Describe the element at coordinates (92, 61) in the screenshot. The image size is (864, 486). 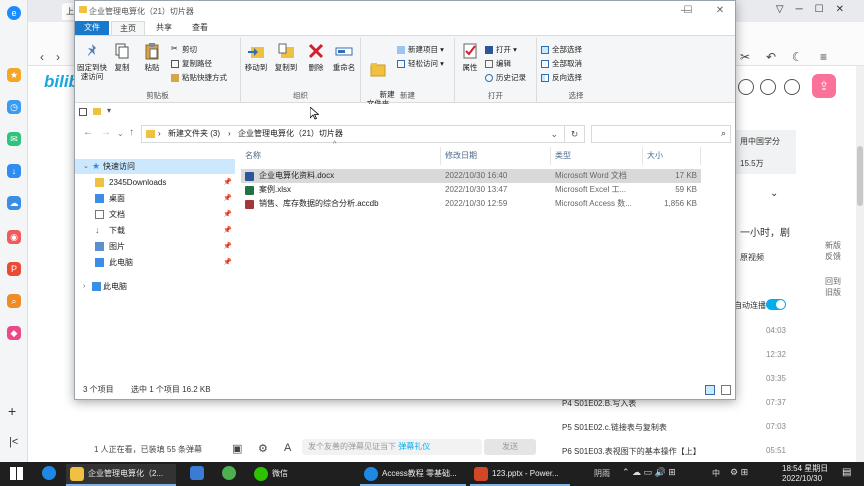
I see `pin-quick-access-button: 固定到快速访问` at that location.